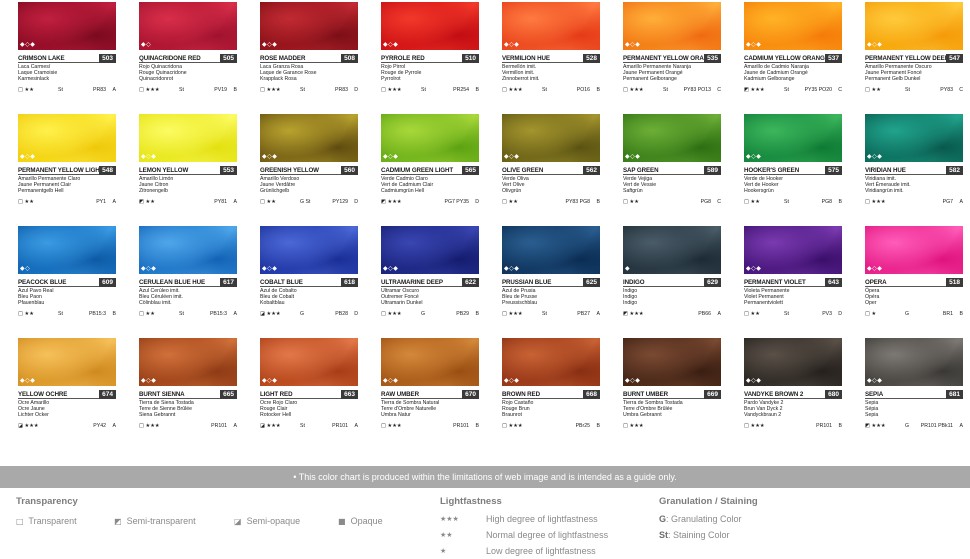 This screenshot has height=559, width=970. Describe the element at coordinates (31, 303) in the screenshot. I see `translation-german: Pfauenblau` at that location.